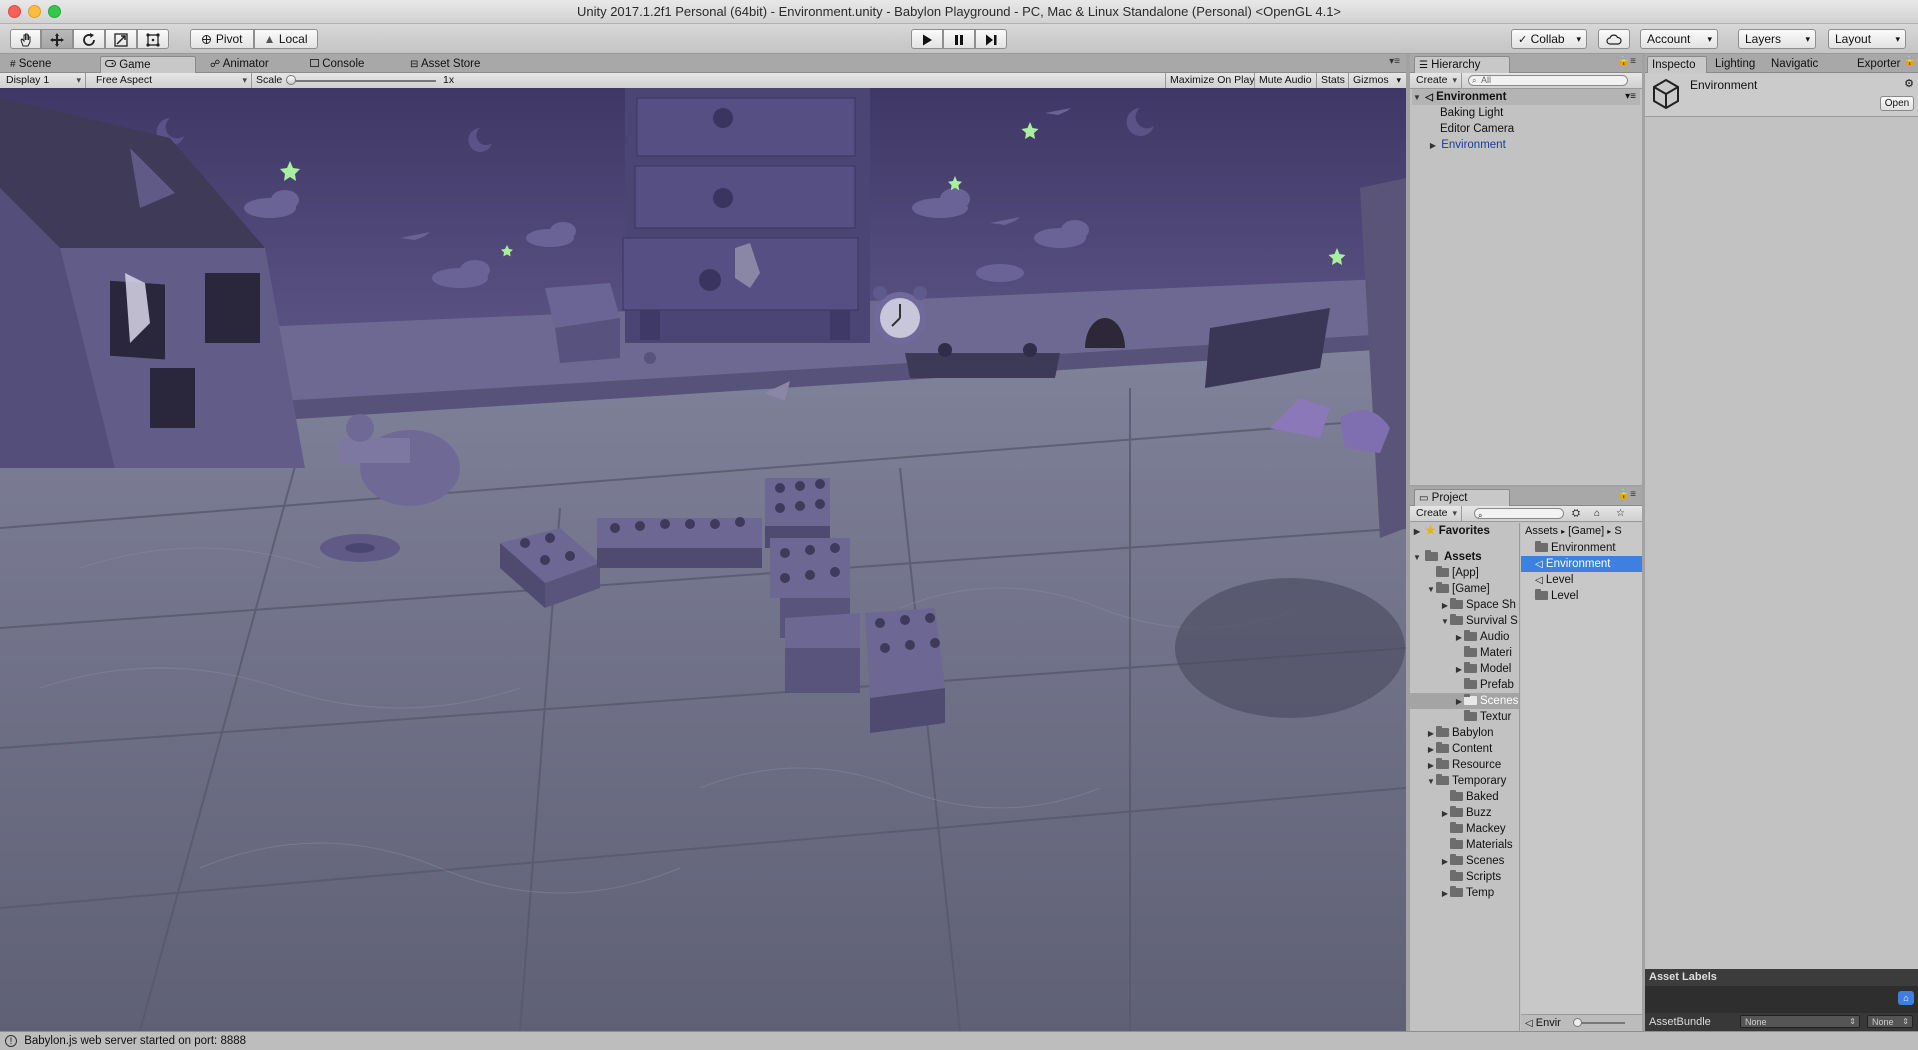 The height and width of the screenshot is (1050, 1918). I want to click on scale-slider-thumb, so click(291, 80).